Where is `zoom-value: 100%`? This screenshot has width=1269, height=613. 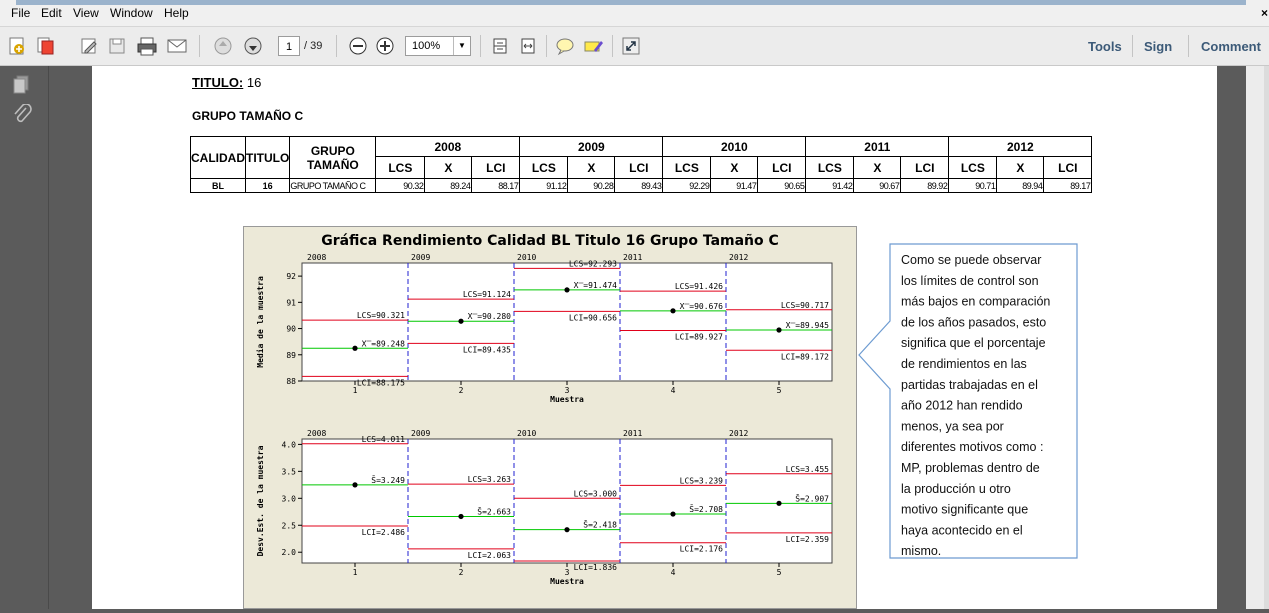 zoom-value: 100% is located at coordinates (426, 46).